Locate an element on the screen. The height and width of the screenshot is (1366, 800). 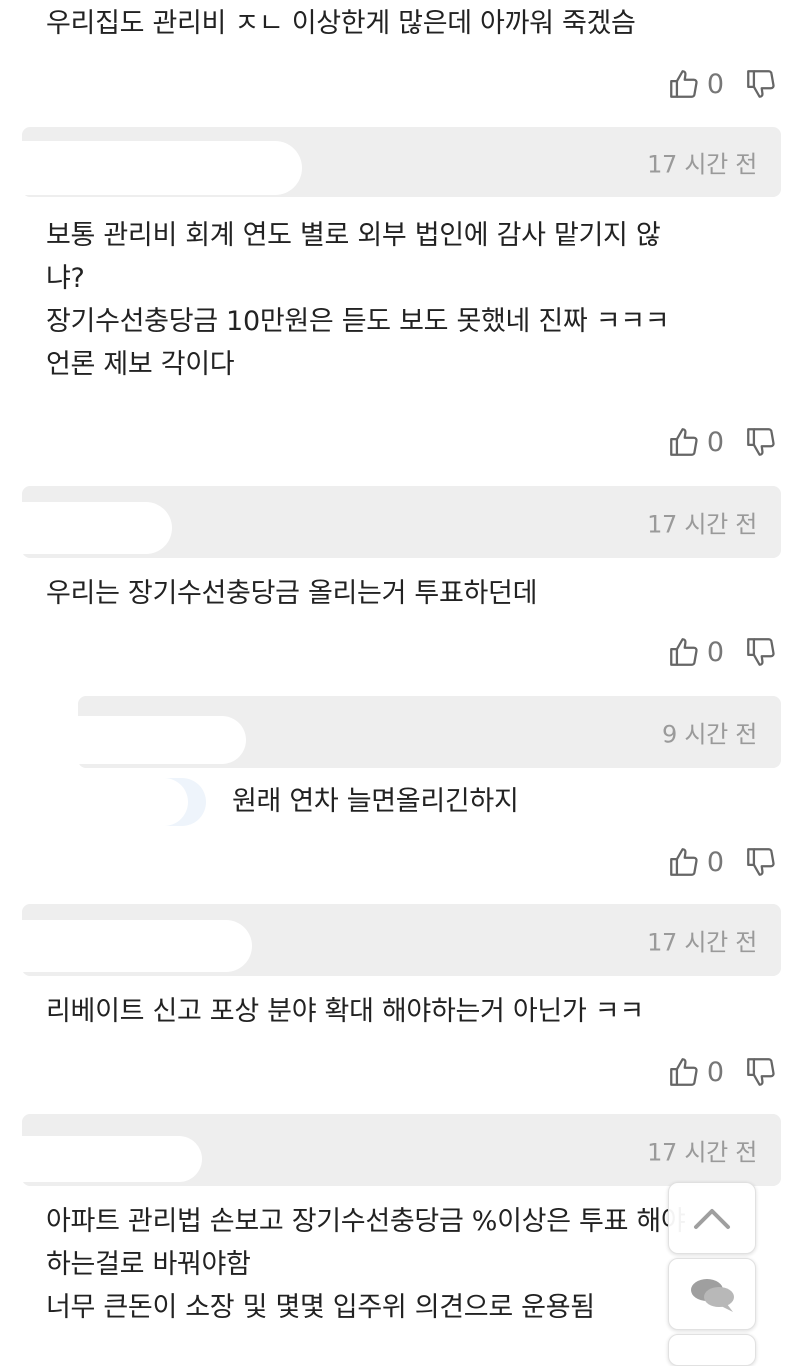
chat-bubble-icon is located at coordinates (712, 1295).